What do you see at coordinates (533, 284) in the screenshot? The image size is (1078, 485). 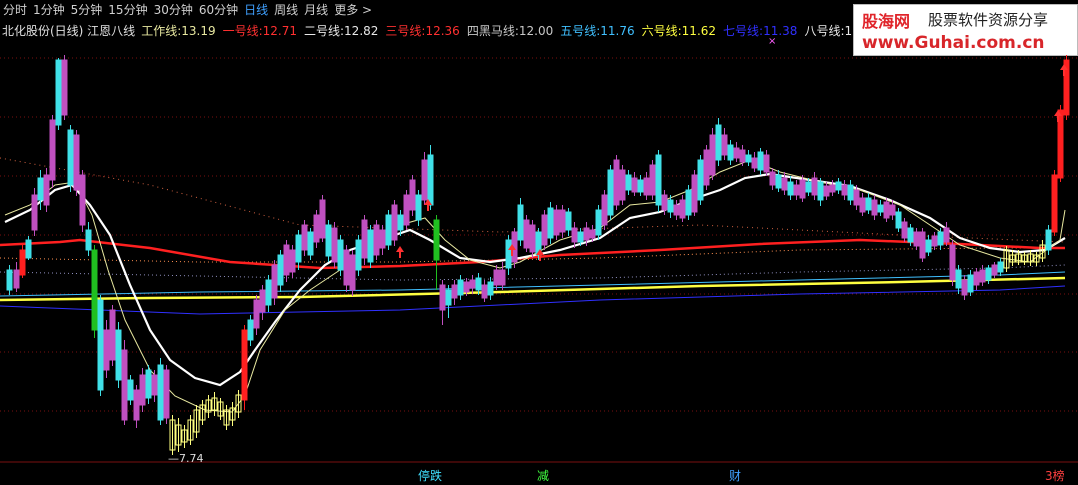 I see `line-five` at bounding box center [533, 284].